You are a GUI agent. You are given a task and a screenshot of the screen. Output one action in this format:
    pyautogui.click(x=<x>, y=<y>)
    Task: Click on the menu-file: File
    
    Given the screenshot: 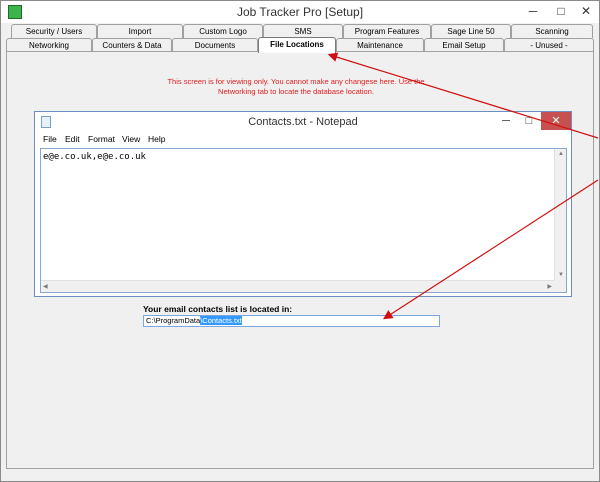 What is the action you would take?
    pyautogui.click(x=50, y=139)
    